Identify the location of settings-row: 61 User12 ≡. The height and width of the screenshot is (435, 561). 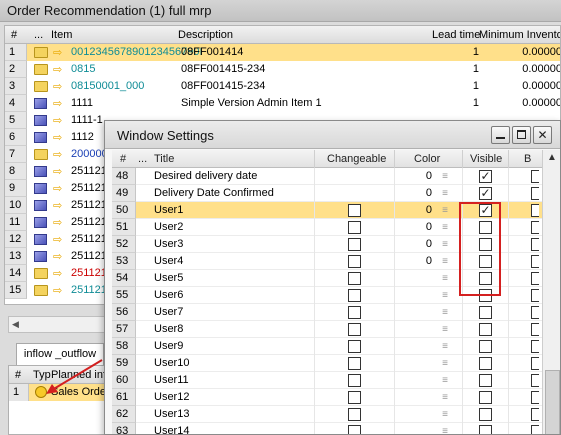
(327, 397).